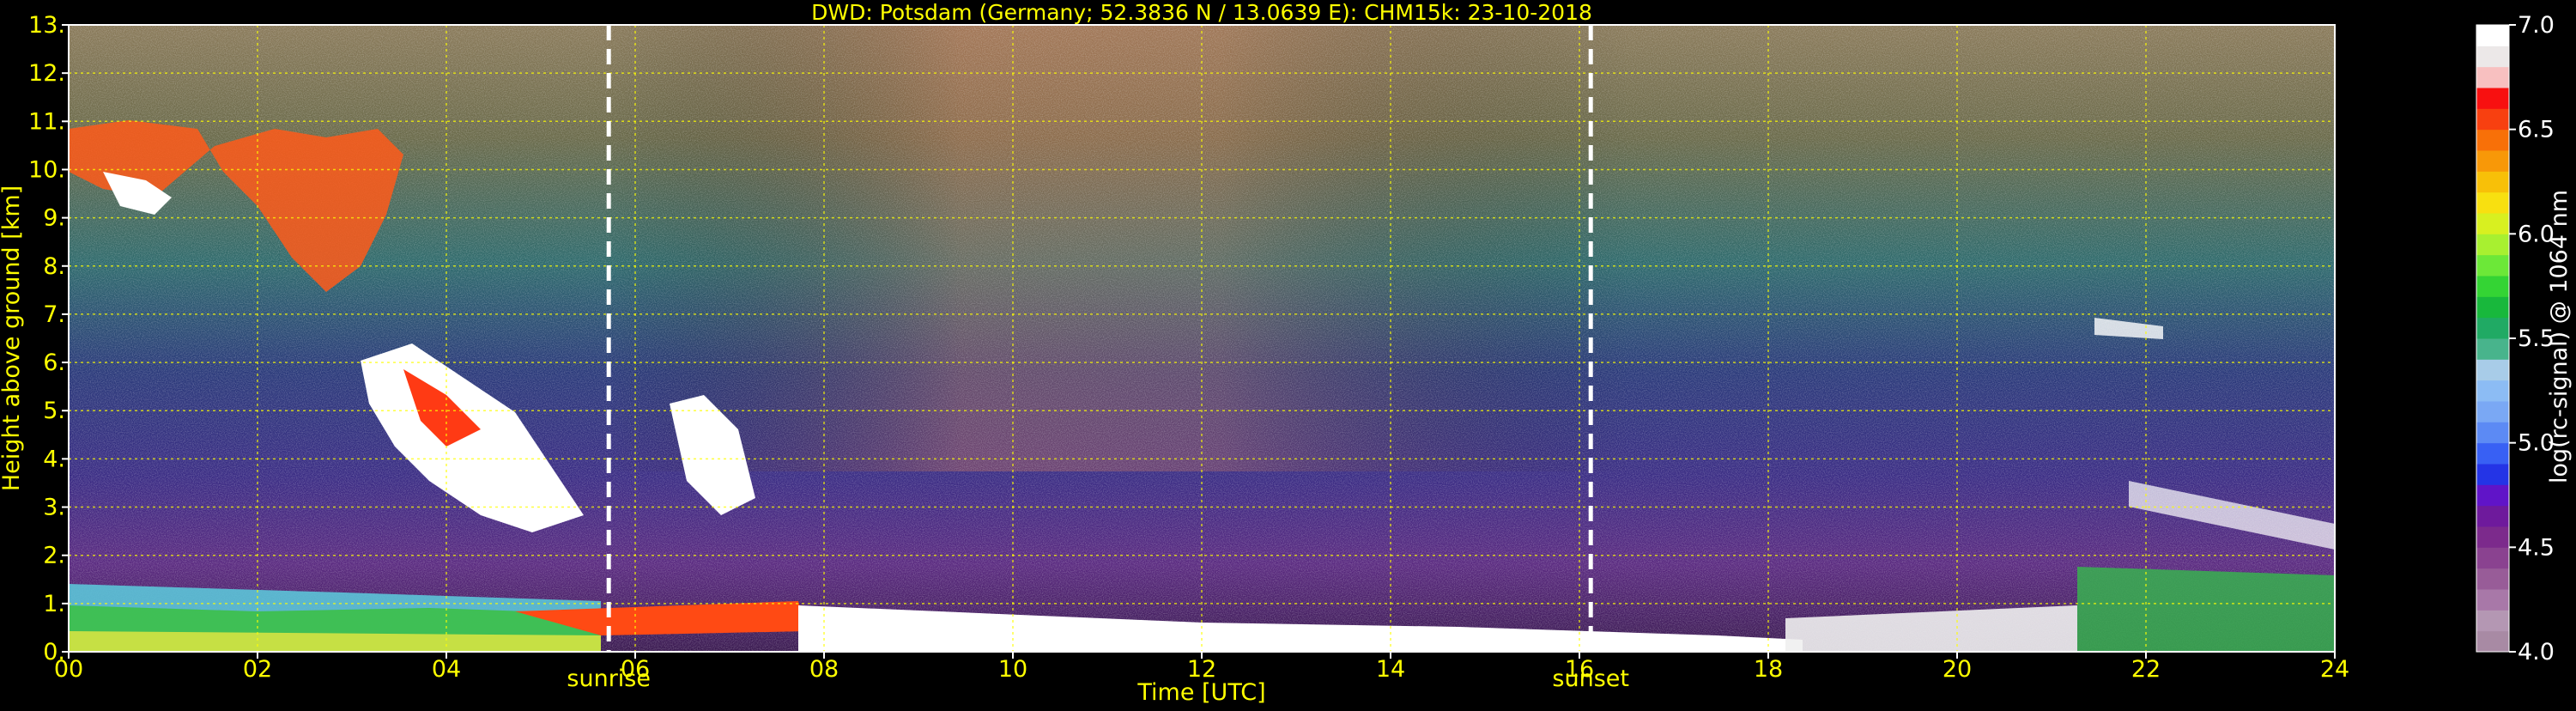  What do you see at coordinates (824, 669) in the screenshot?
I see `x-tick-label: 08` at bounding box center [824, 669].